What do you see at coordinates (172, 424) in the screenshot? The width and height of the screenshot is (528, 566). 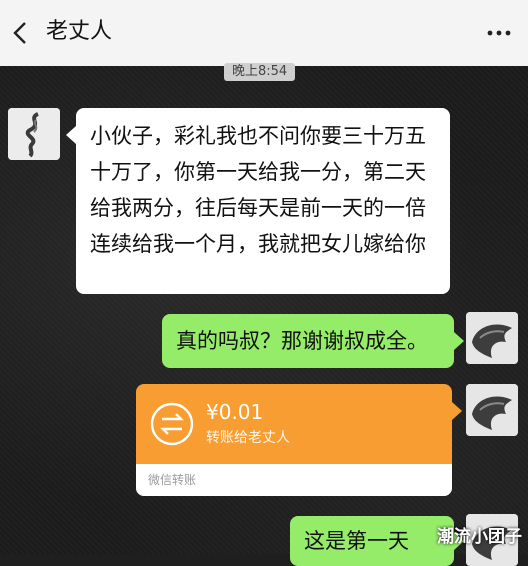 I see `transfer-arrows-icon` at bounding box center [172, 424].